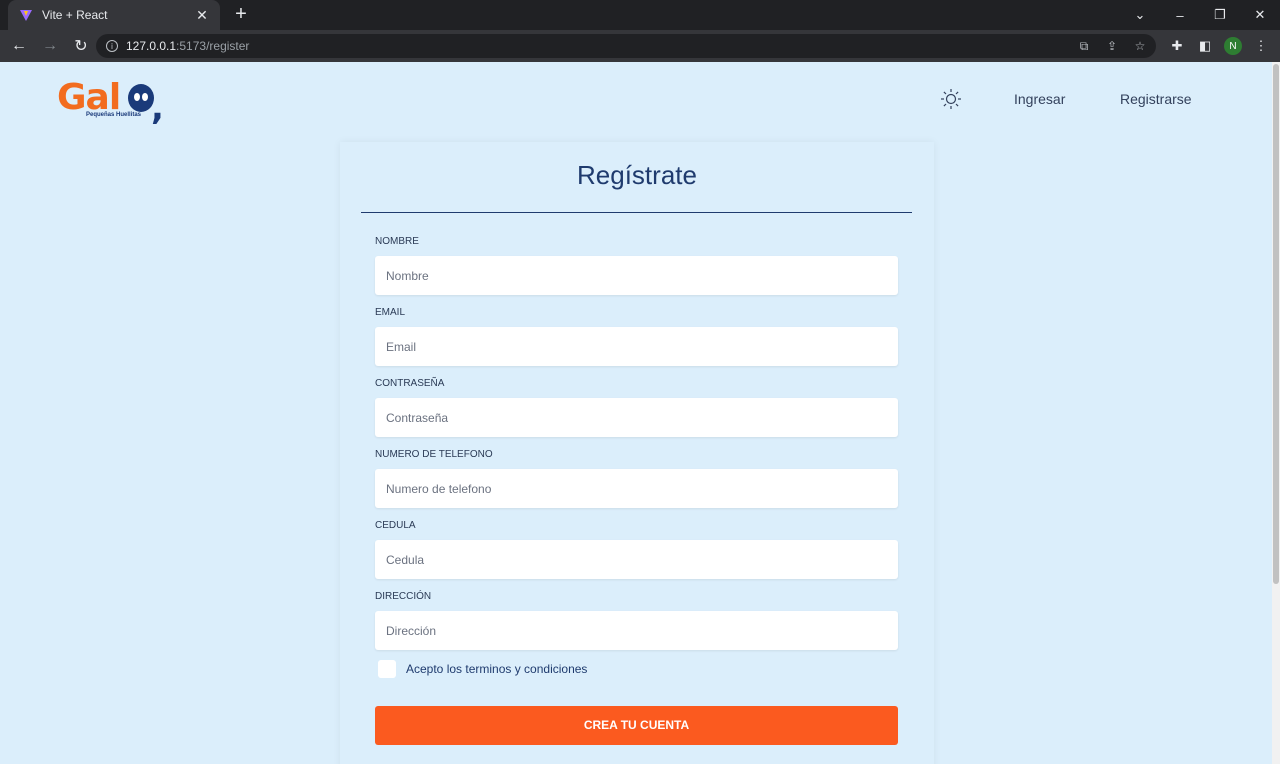  What do you see at coordinates (637, 175) in the screenshot?
I see `form-title: Regístrate` at bounding box center [637, 175].